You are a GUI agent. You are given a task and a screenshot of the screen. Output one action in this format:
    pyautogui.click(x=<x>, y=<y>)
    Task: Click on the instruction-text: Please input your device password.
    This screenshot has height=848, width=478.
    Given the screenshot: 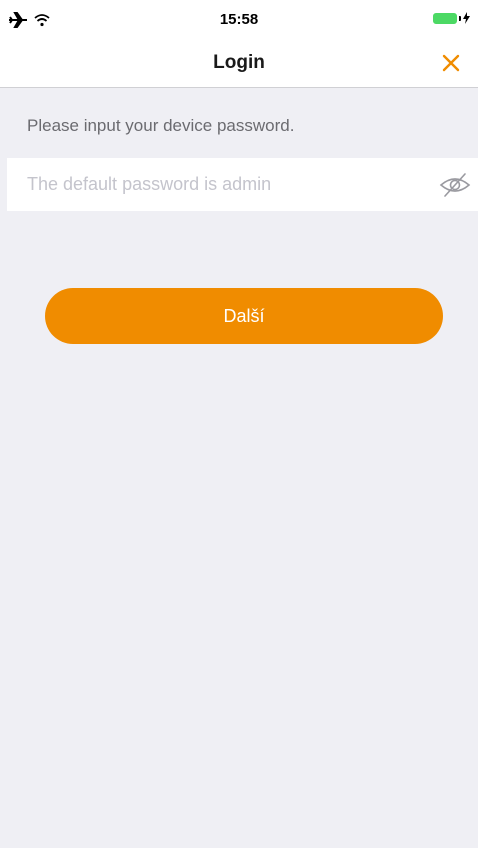 What is the action you would take?
    pyautogui.click(x=161, y=125)
    